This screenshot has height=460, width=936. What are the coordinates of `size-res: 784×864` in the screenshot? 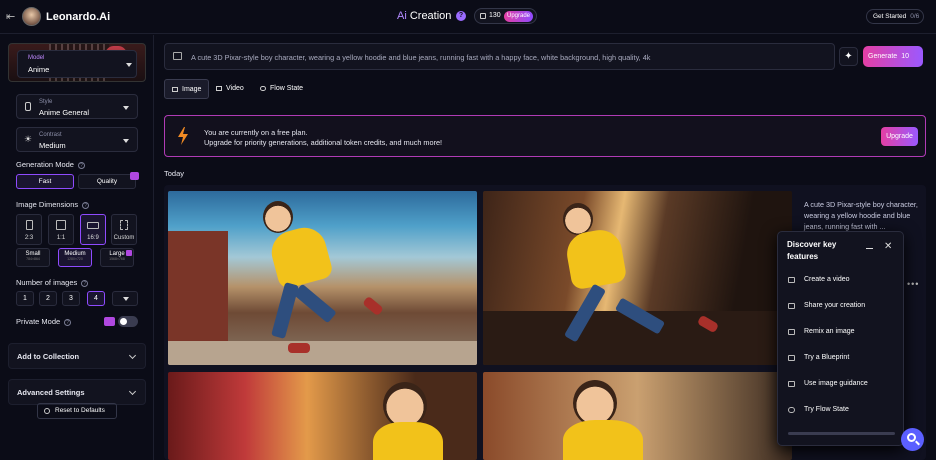 It's located at (33, 259).